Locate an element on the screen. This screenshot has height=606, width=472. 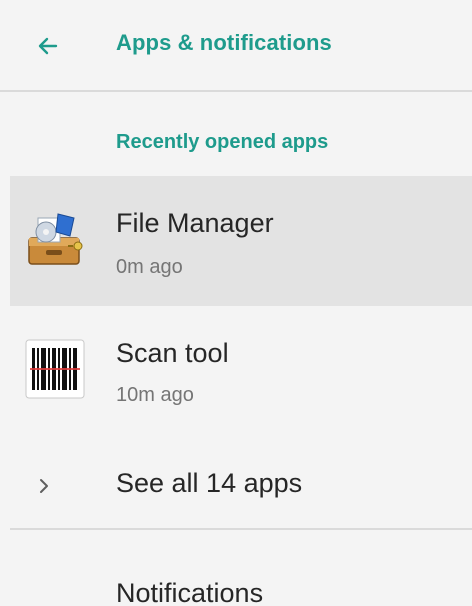
arrow-left-icon is located at coordinates (48, 46).